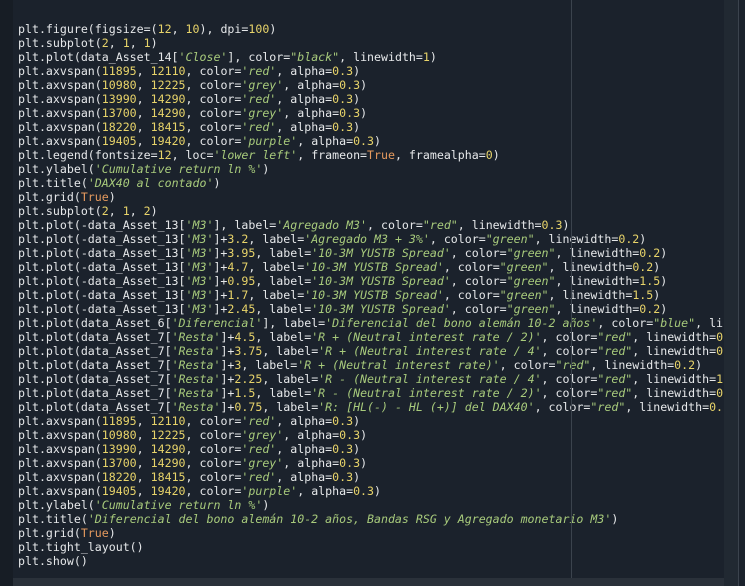  What do you see at coordinates (371, 183) in the screenshot?
I see `code-line: plt.title('DAX40 al contado')` at bounding box center [371, 183].